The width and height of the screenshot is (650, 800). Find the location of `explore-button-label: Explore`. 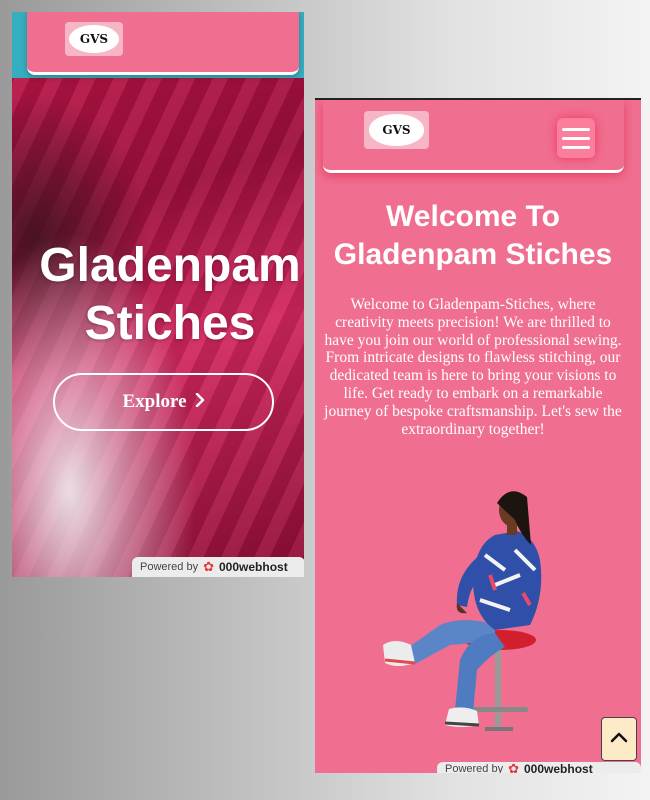

explore-button-label: Explore is located at coordinates (154, 401).